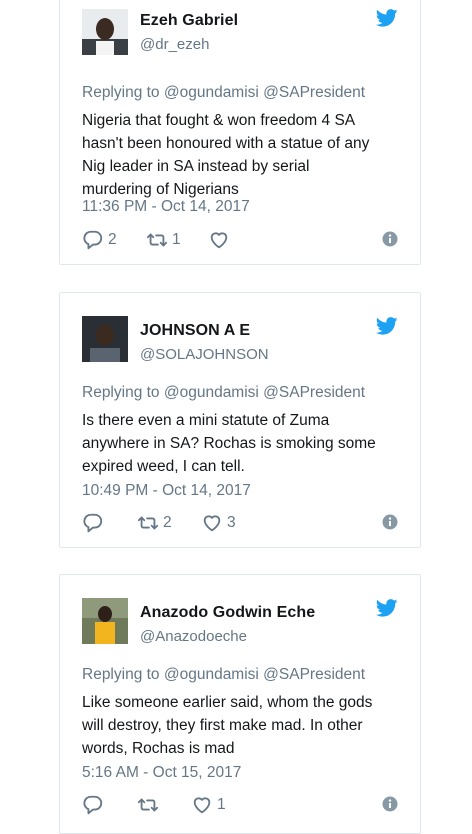  I want to click on like-button: 3, so click(218, 523).